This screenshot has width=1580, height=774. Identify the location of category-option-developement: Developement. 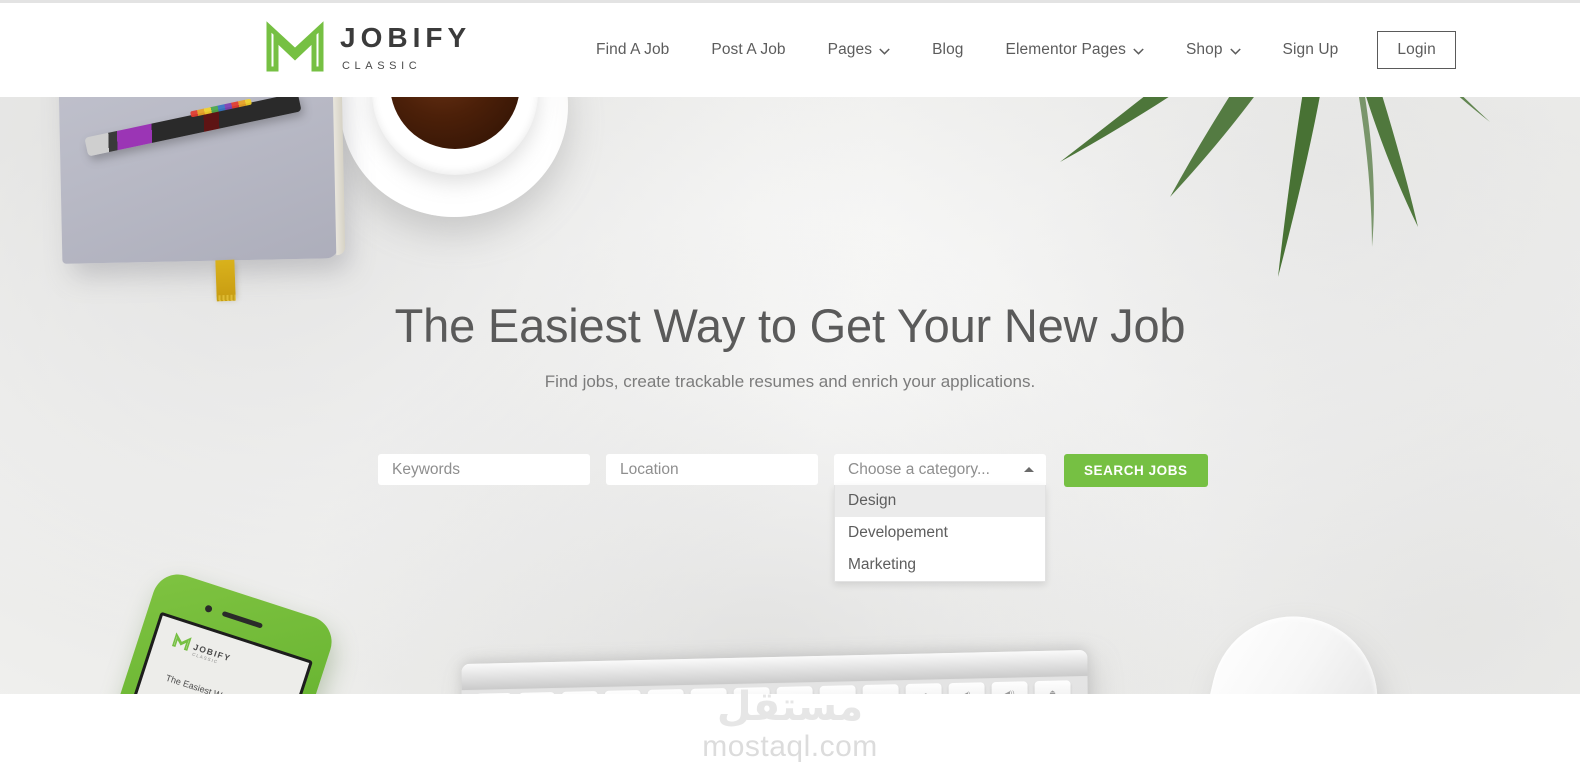
(940, 533).